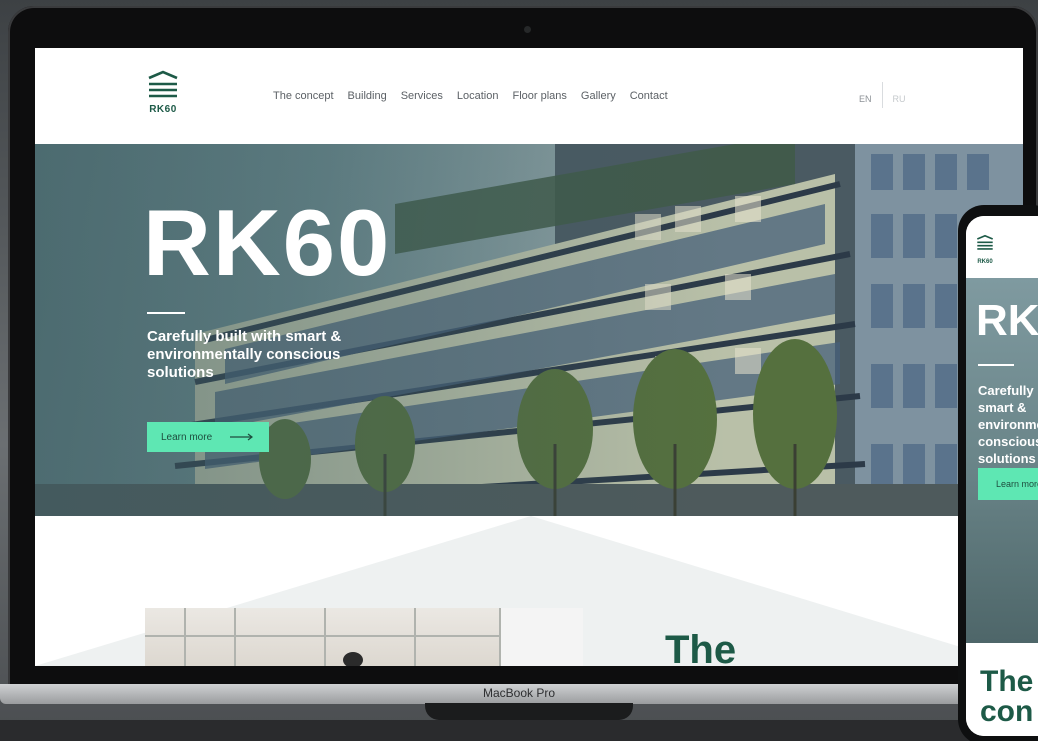 The image size is (1038, 741). What do you see at coordinates (267, 242) in the screenshot?
I see `hero-title: RK60` at bounding box center [267, 242].